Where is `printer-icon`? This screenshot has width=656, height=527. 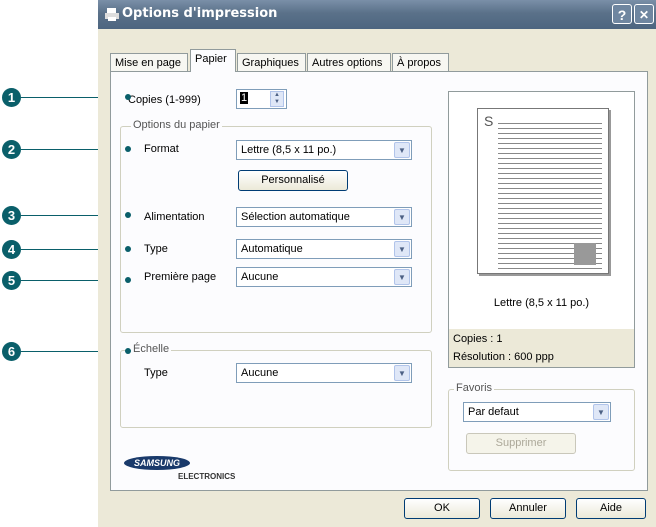 printer-icon is located at coordinates (112, 14).